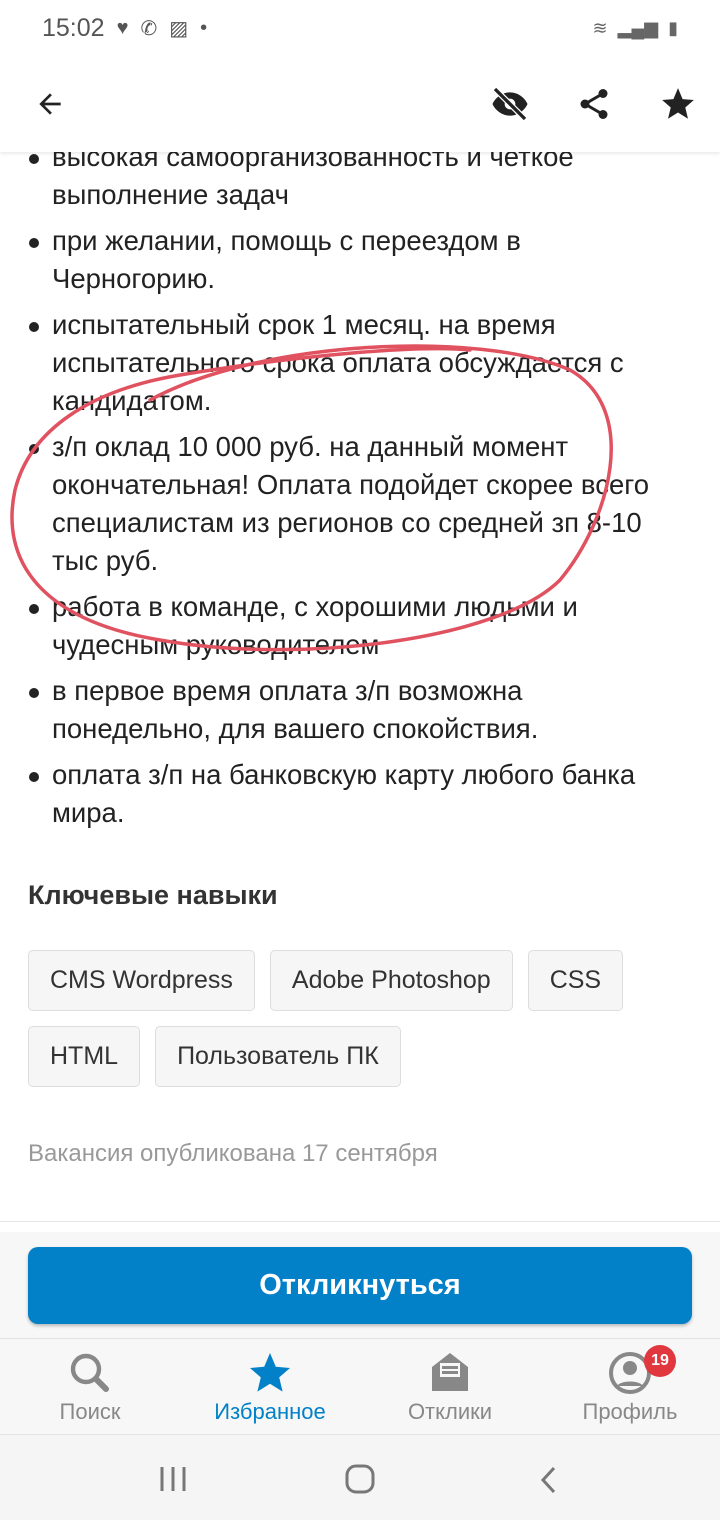 The height and width of the screenshot is (1520, 720). I want to click on hide-button, so click(510, 104).